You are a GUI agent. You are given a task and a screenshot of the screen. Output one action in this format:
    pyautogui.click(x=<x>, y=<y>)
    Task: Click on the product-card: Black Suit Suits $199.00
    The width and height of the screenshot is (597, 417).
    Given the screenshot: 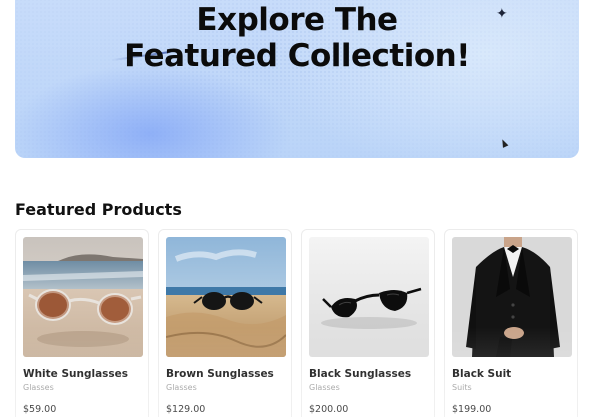 What is the action you would take?
    pyautogui.click(x=511, y=323)
    